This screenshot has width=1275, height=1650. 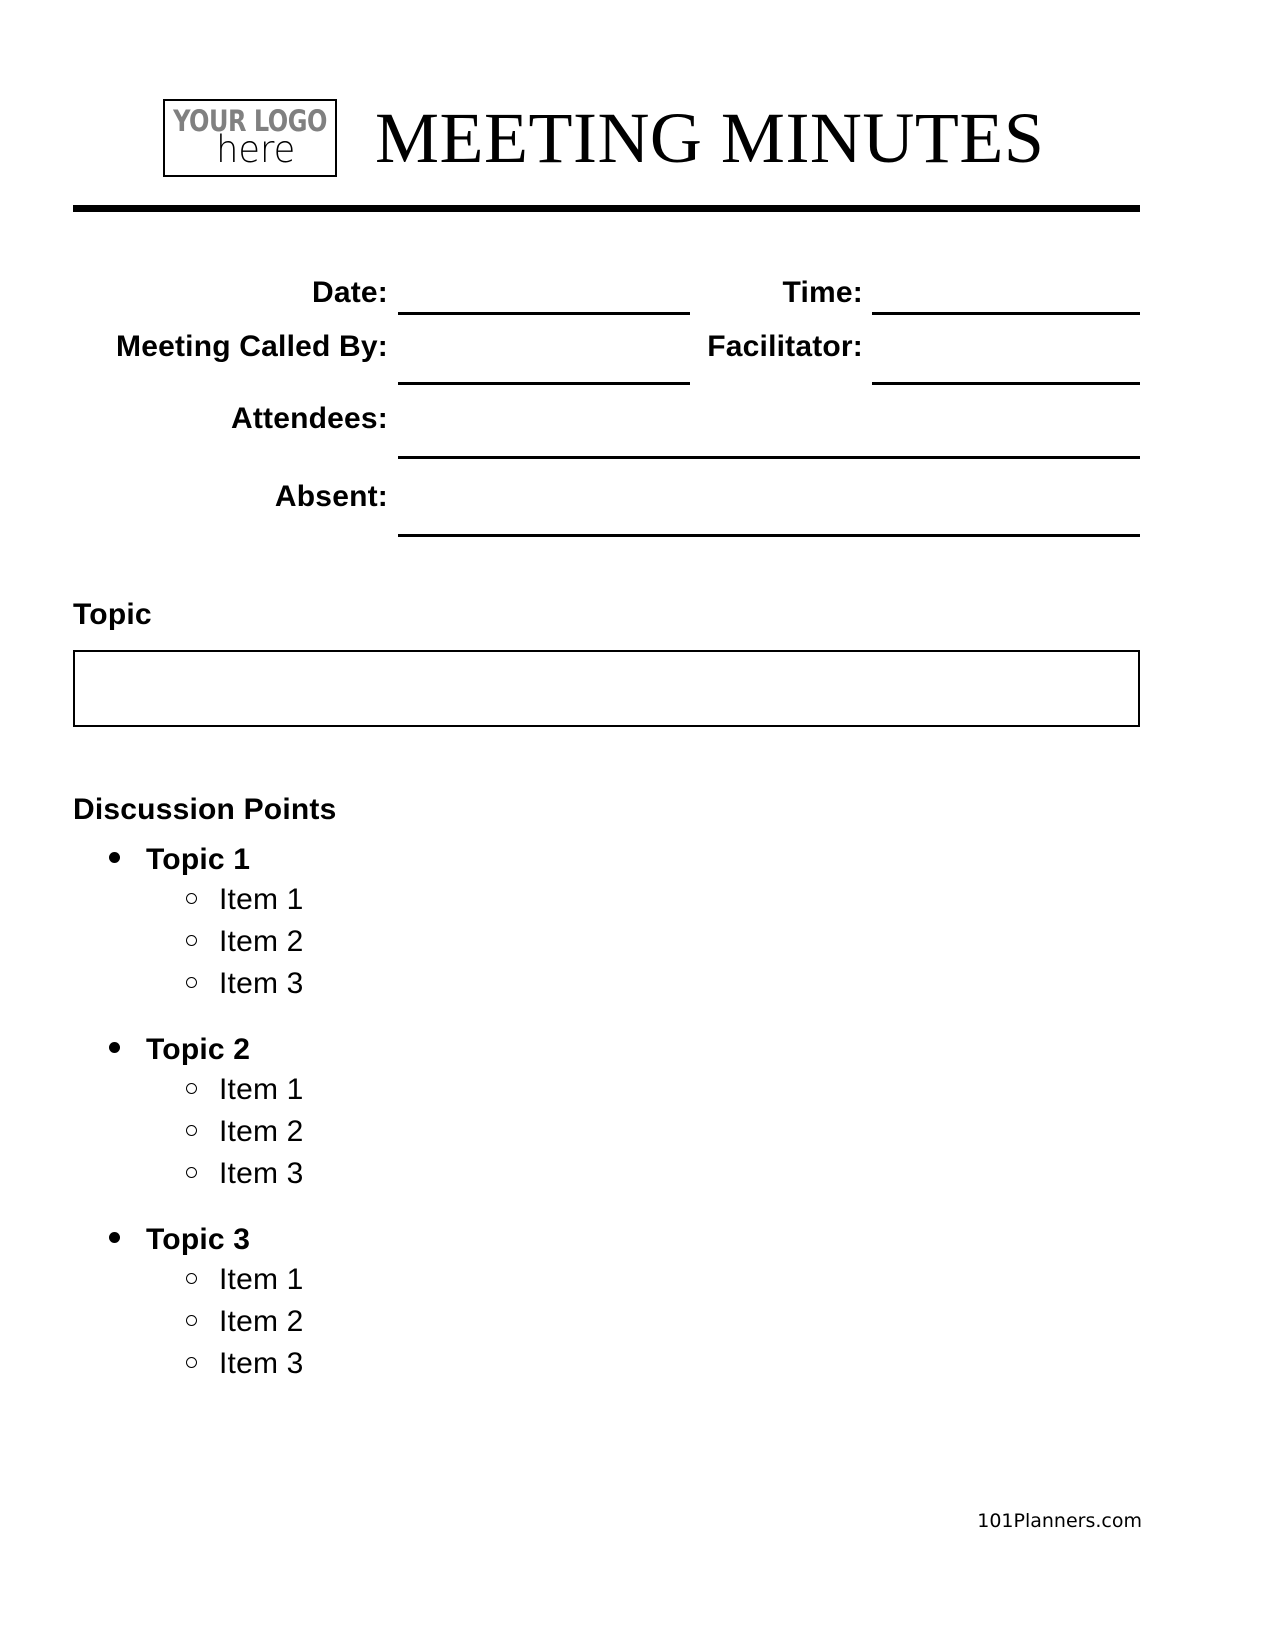 What do you see at coordinates (573, 1112) in the screenshot?
I see `discussion-topic-group: Topic 2 Item 1 Item 2 Item 3` at bounding box center [573, 1112].